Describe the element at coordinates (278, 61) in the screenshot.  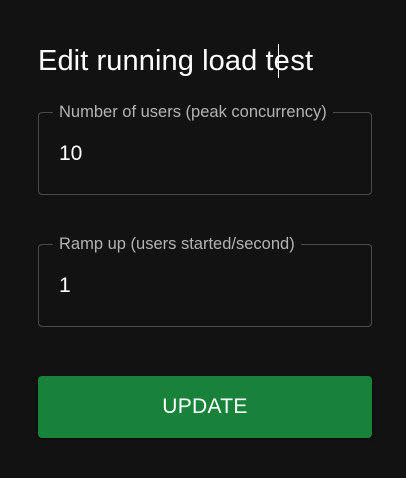
I see `text-cursor-icon` at that location.